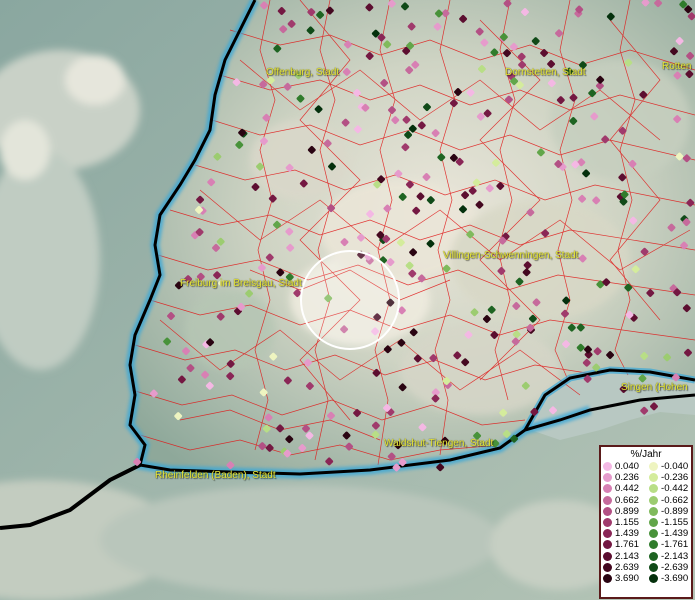  I want to click on legend-item-positive: 0.662, so click(626, 500).